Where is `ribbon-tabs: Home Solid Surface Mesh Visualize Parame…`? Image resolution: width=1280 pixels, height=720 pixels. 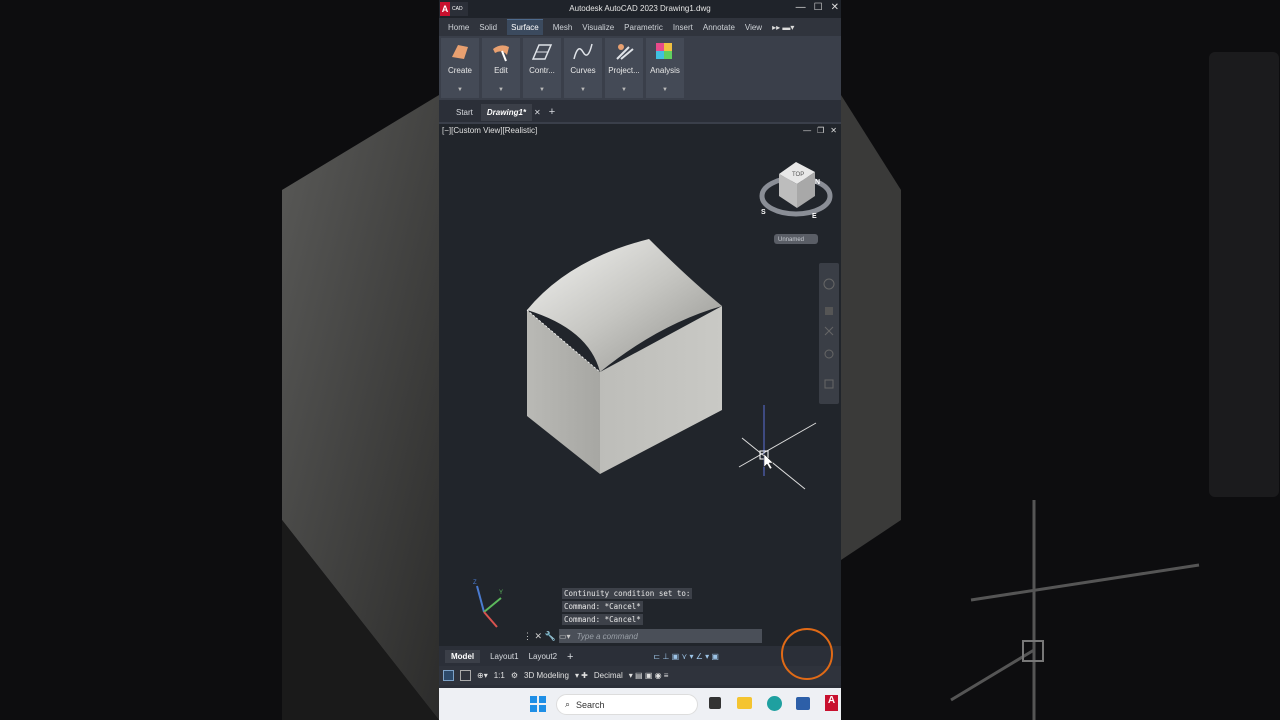
ribbon-tabs: Home Solid Surface Mesh Visualize Parame… is located at coordinates (640, 27).